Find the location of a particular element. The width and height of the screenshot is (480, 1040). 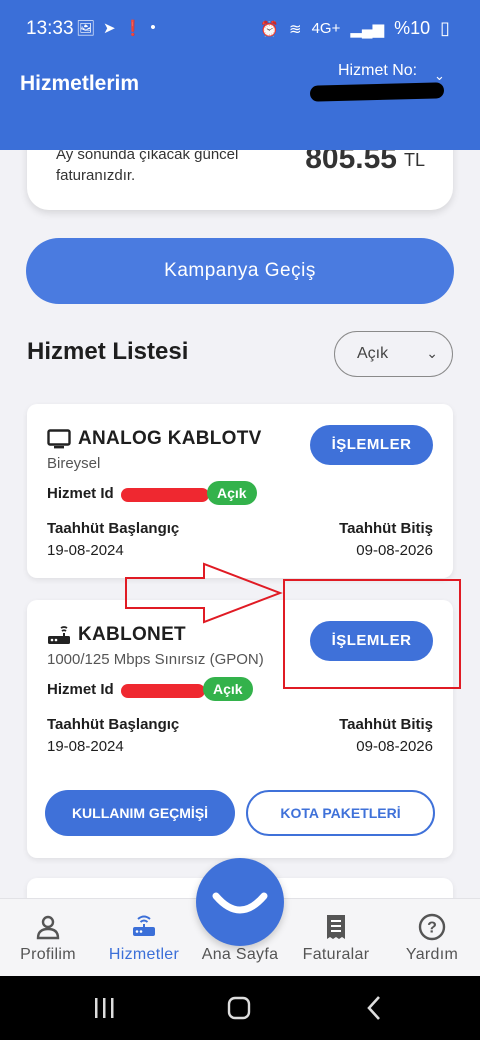

alert-icon: ❗ is located at coordinates (133, 28).